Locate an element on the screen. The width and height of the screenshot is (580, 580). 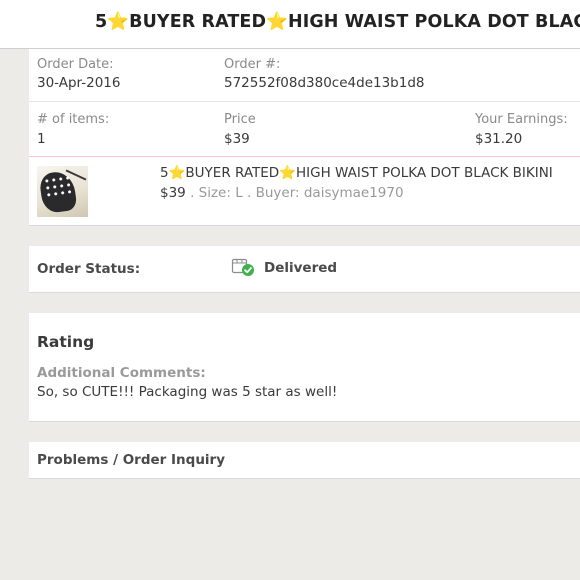
items-count-value: 1 is located at coordinates (41, 139).